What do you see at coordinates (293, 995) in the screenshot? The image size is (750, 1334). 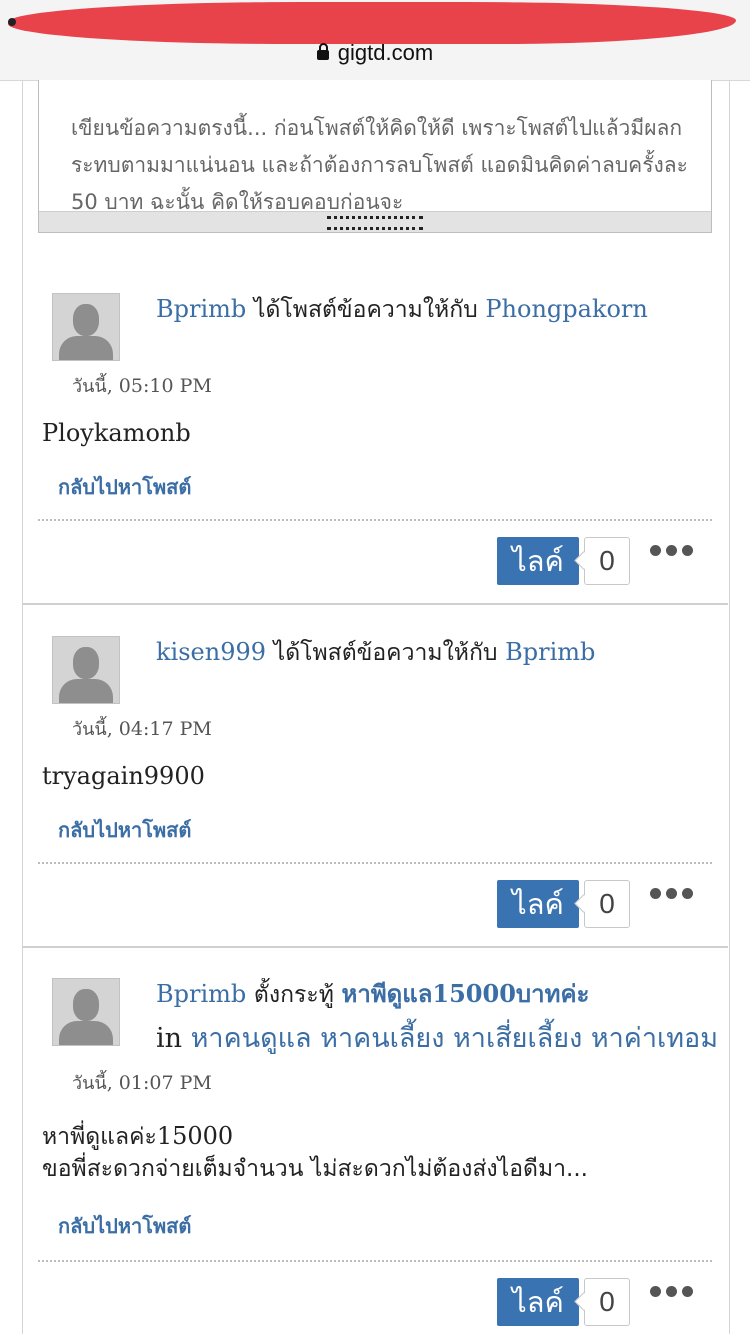 I see `action-text: ตั้งกระทู้` at bounding box center [293, 995].